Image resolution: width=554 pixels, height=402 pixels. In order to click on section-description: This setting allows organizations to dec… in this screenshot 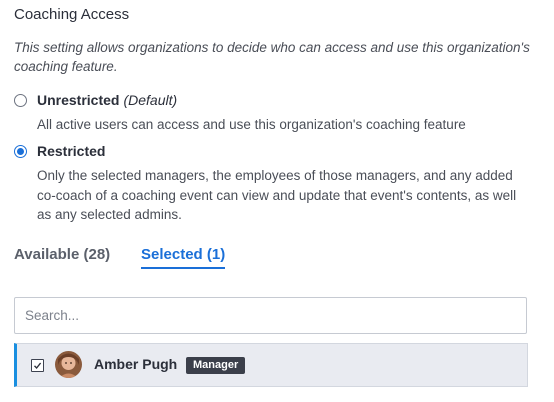, I will do `click(272, 57)`.